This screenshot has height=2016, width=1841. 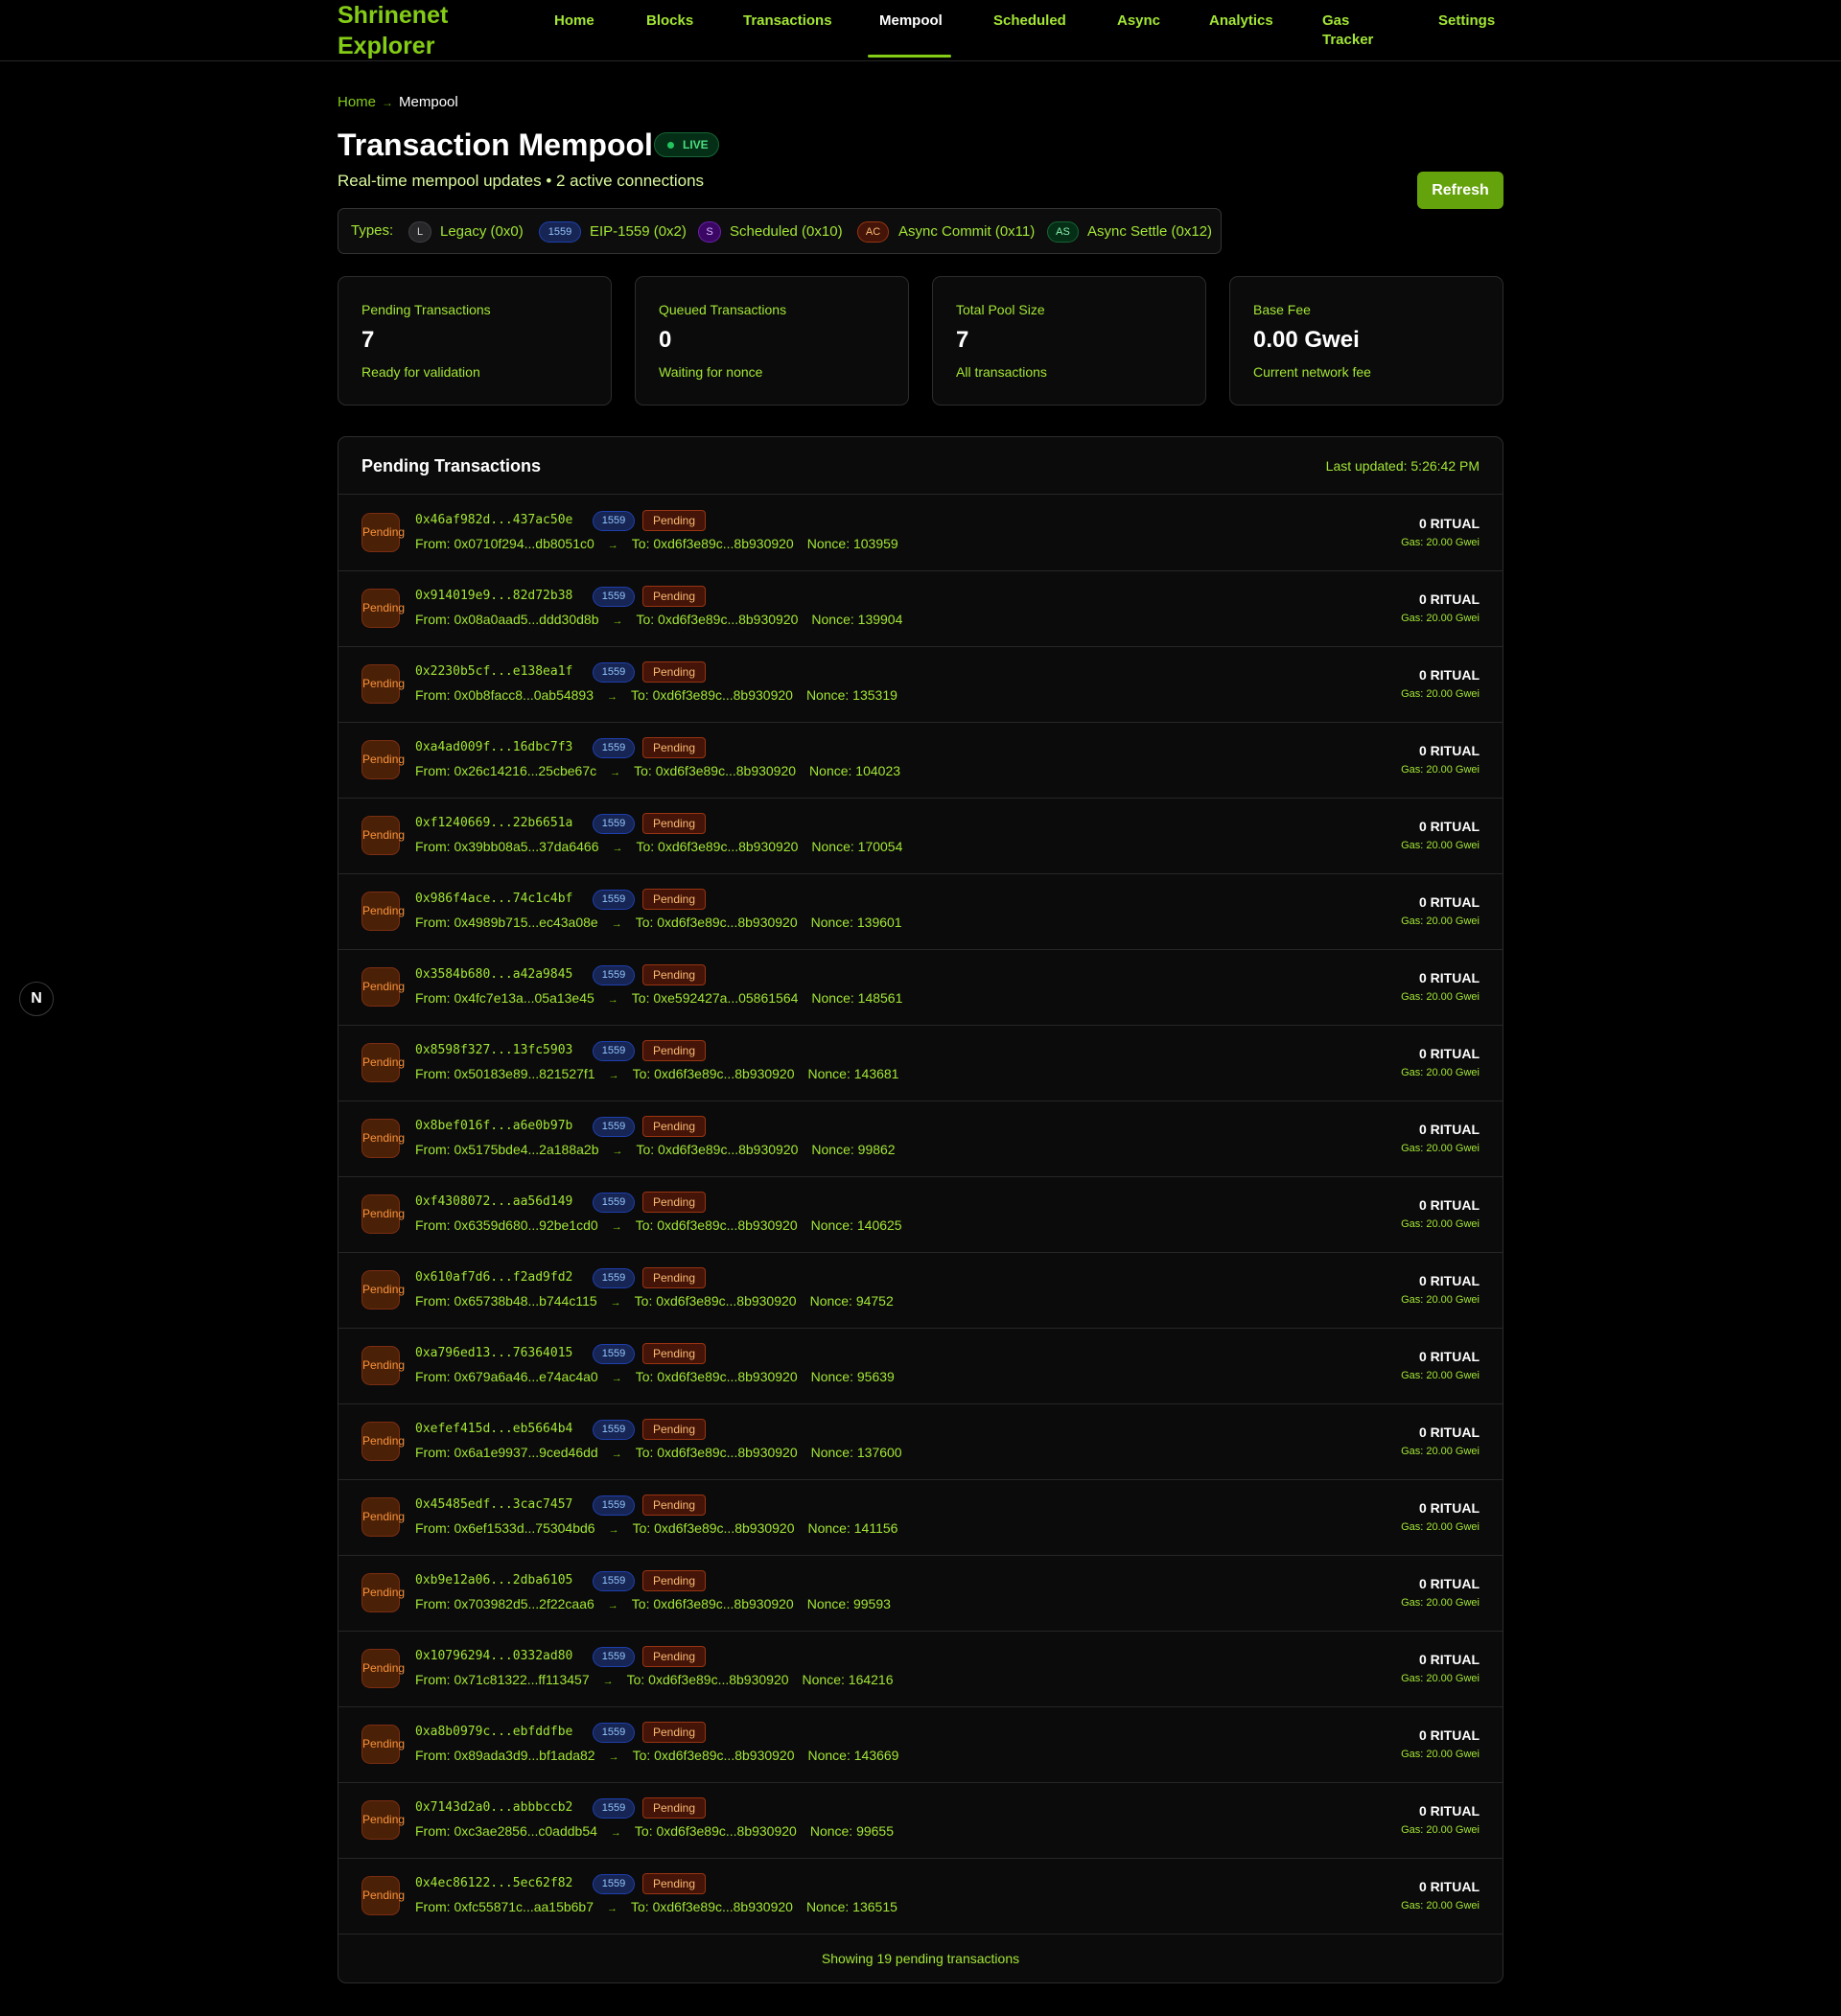 I want to click on tx-from-address: From: 0x703982d5...2f22caa6, so click(x=504, y=1603).